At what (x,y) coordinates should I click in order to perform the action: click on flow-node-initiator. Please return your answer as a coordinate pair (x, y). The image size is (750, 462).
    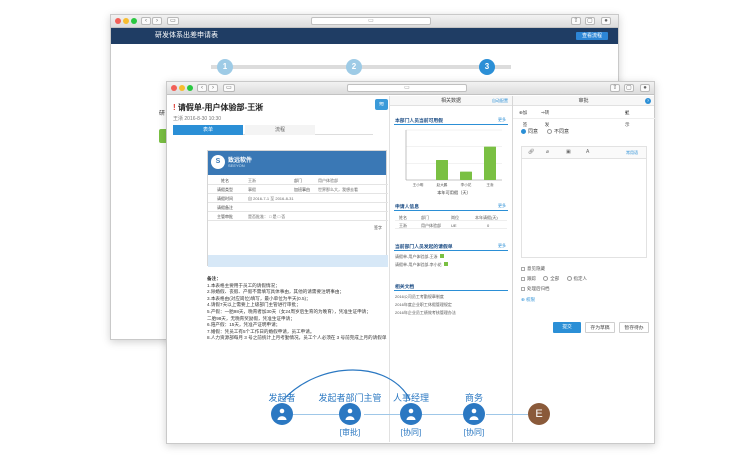
    Looking at the image, I should click on (282, 414).